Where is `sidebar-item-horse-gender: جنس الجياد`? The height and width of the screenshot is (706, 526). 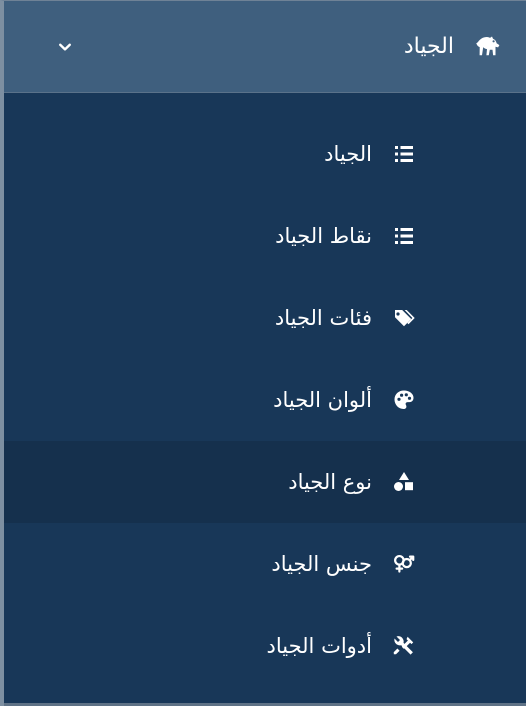 sidebar-item-horse-gender: جنس الجياد is located at coordinates (265, 564).